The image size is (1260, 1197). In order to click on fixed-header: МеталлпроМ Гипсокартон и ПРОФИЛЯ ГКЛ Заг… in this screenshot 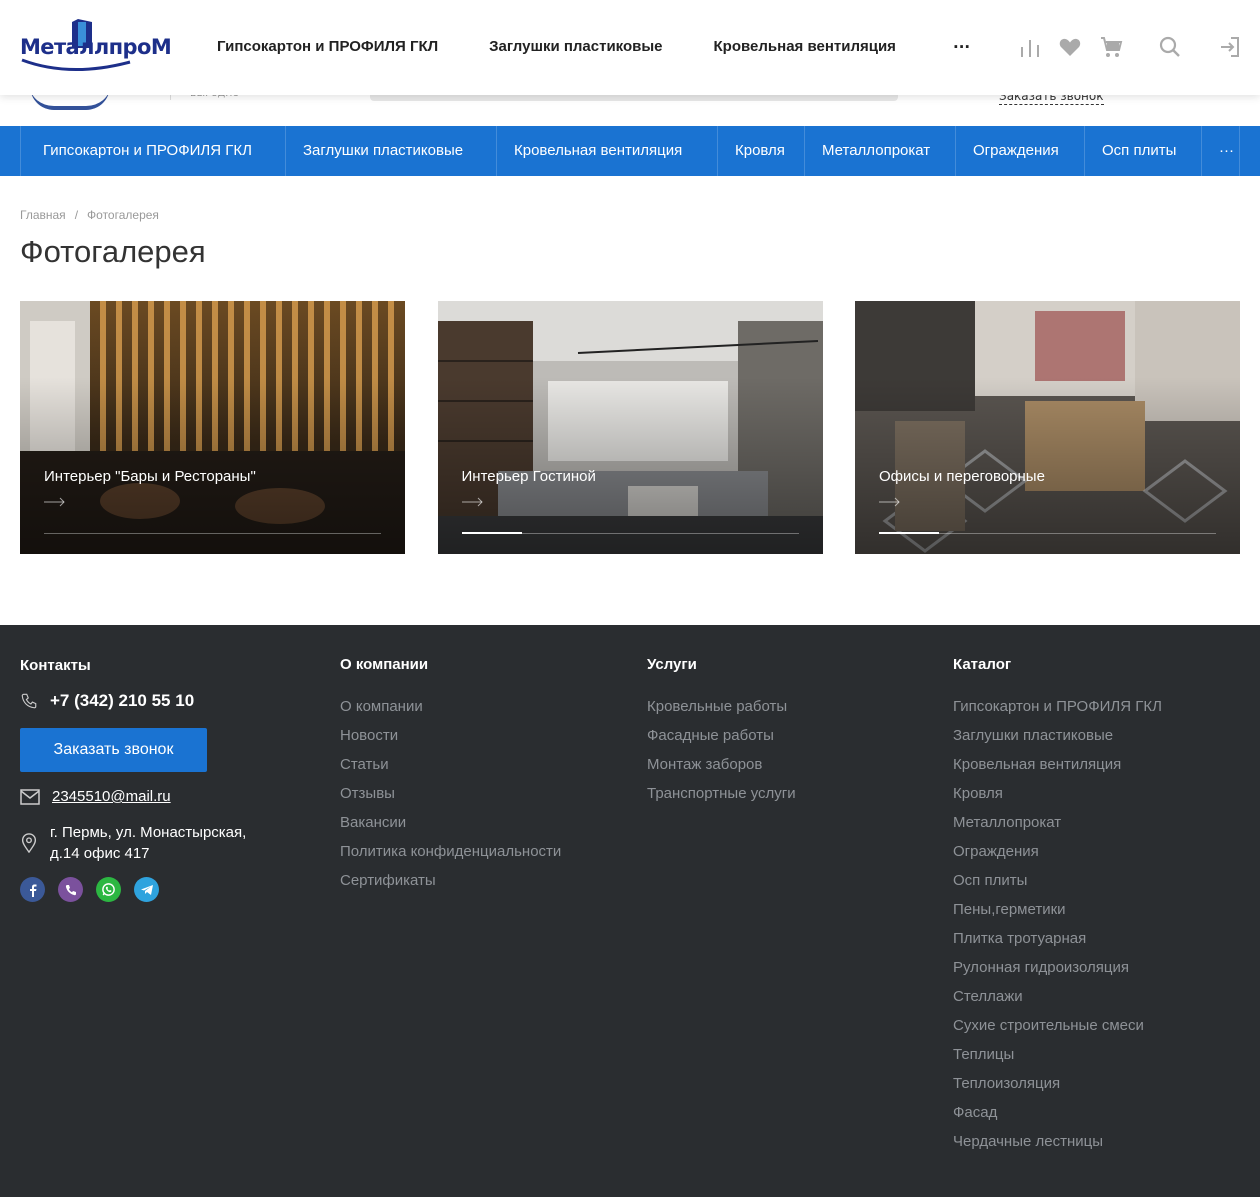, I will do `click(630, 47)`.